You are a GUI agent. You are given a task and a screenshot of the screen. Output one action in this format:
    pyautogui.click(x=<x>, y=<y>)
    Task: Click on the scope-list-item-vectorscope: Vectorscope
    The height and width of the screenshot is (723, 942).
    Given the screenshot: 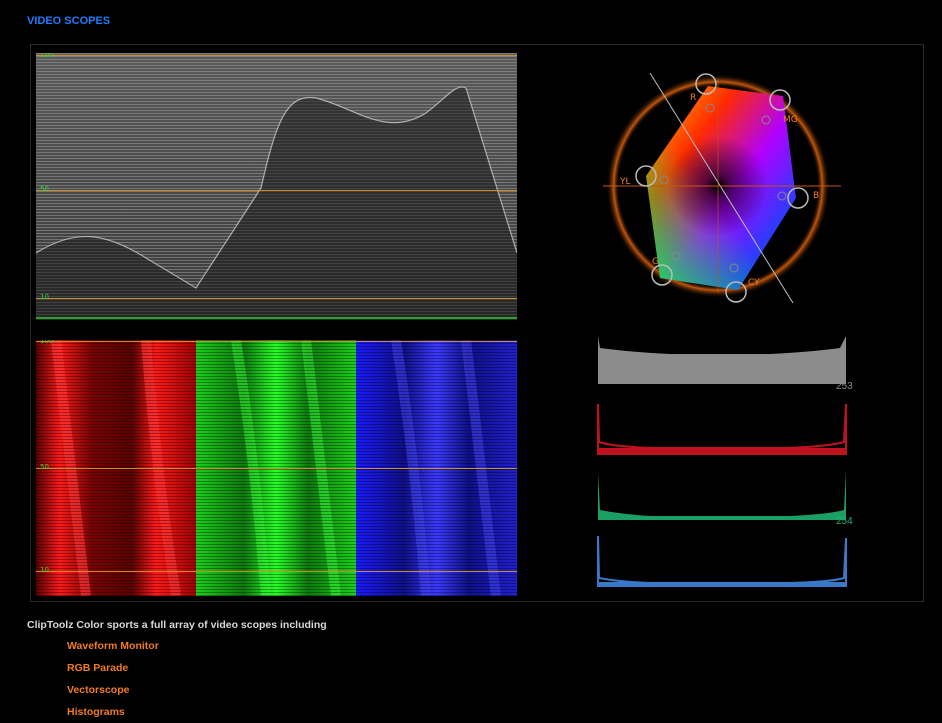 What is the action you would take?
    pyautogui.click(x=98, y=690)
    